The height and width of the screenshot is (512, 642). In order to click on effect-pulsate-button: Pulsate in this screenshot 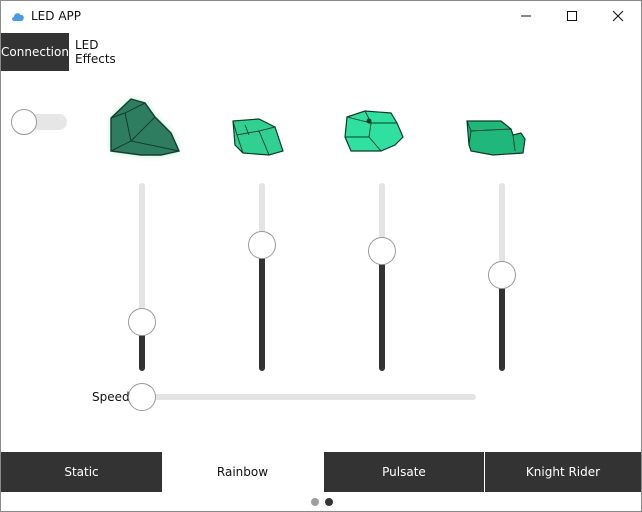, I will do `click(404, 472)`.